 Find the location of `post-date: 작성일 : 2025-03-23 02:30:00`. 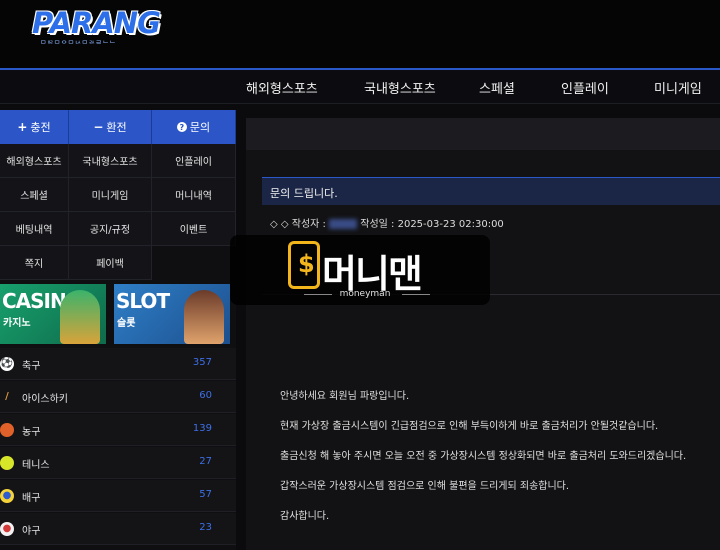

post-date: 작성일 : 2025-03-23 02:30:00 is located at coordinates (432, 224).